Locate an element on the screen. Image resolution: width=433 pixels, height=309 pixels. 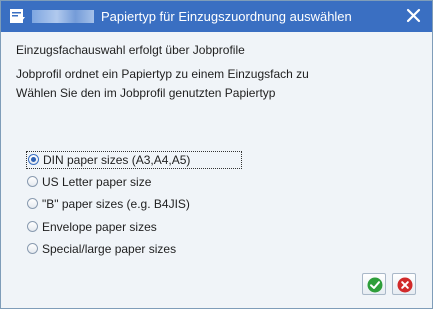
option-special-large-sizes: Special/large paper sizes is located at coordinates (126, 249).